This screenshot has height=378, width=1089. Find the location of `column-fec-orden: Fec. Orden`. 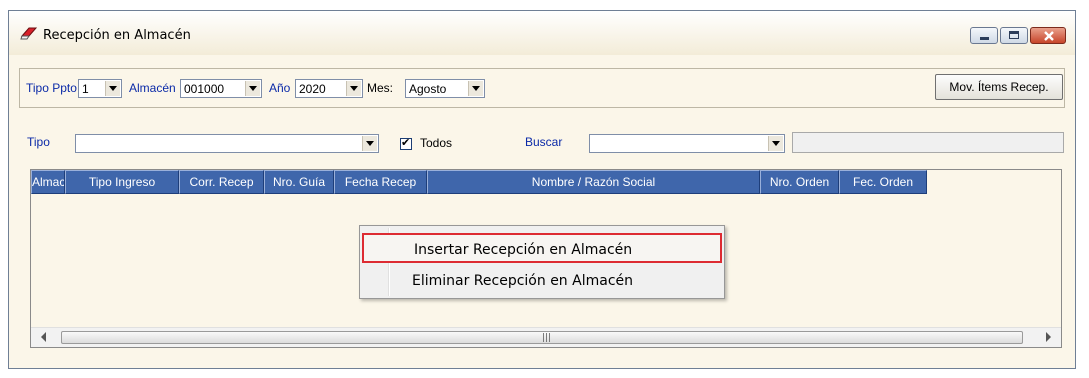

column-fec-orden: Fec. Orden is located at coordinates (883, 182).